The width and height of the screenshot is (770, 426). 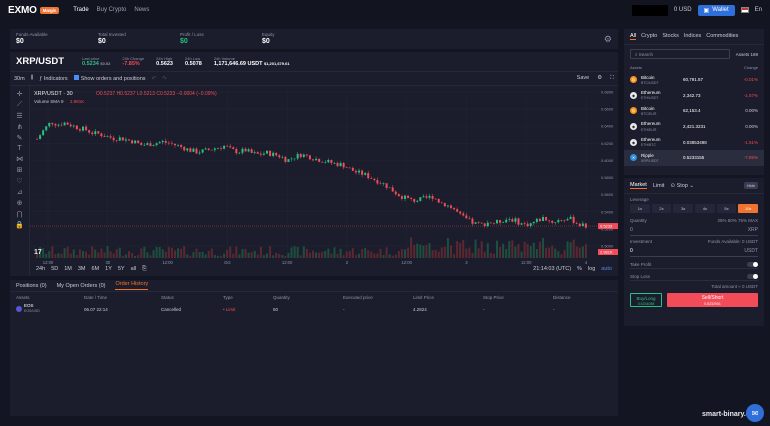 I want to click on tab-limit: Limit, so click(x=659, y=186).